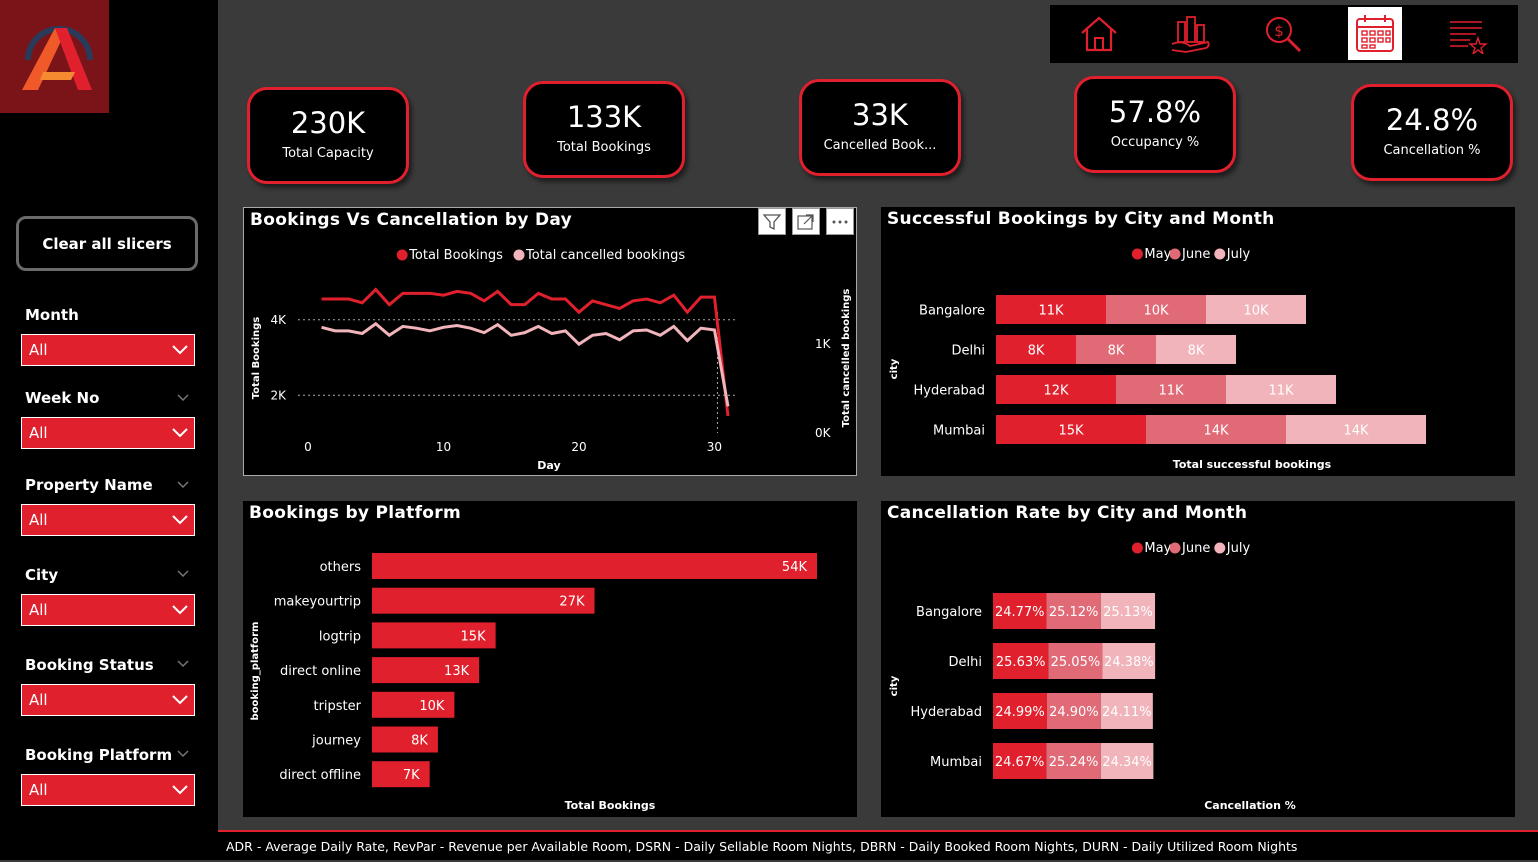 This screenshot has width=1538, height=862. What do you see at coordinates (38, 433) in the screenshot?
I see `week-no-dropdown-value: All` at bounding box center [38, 433].